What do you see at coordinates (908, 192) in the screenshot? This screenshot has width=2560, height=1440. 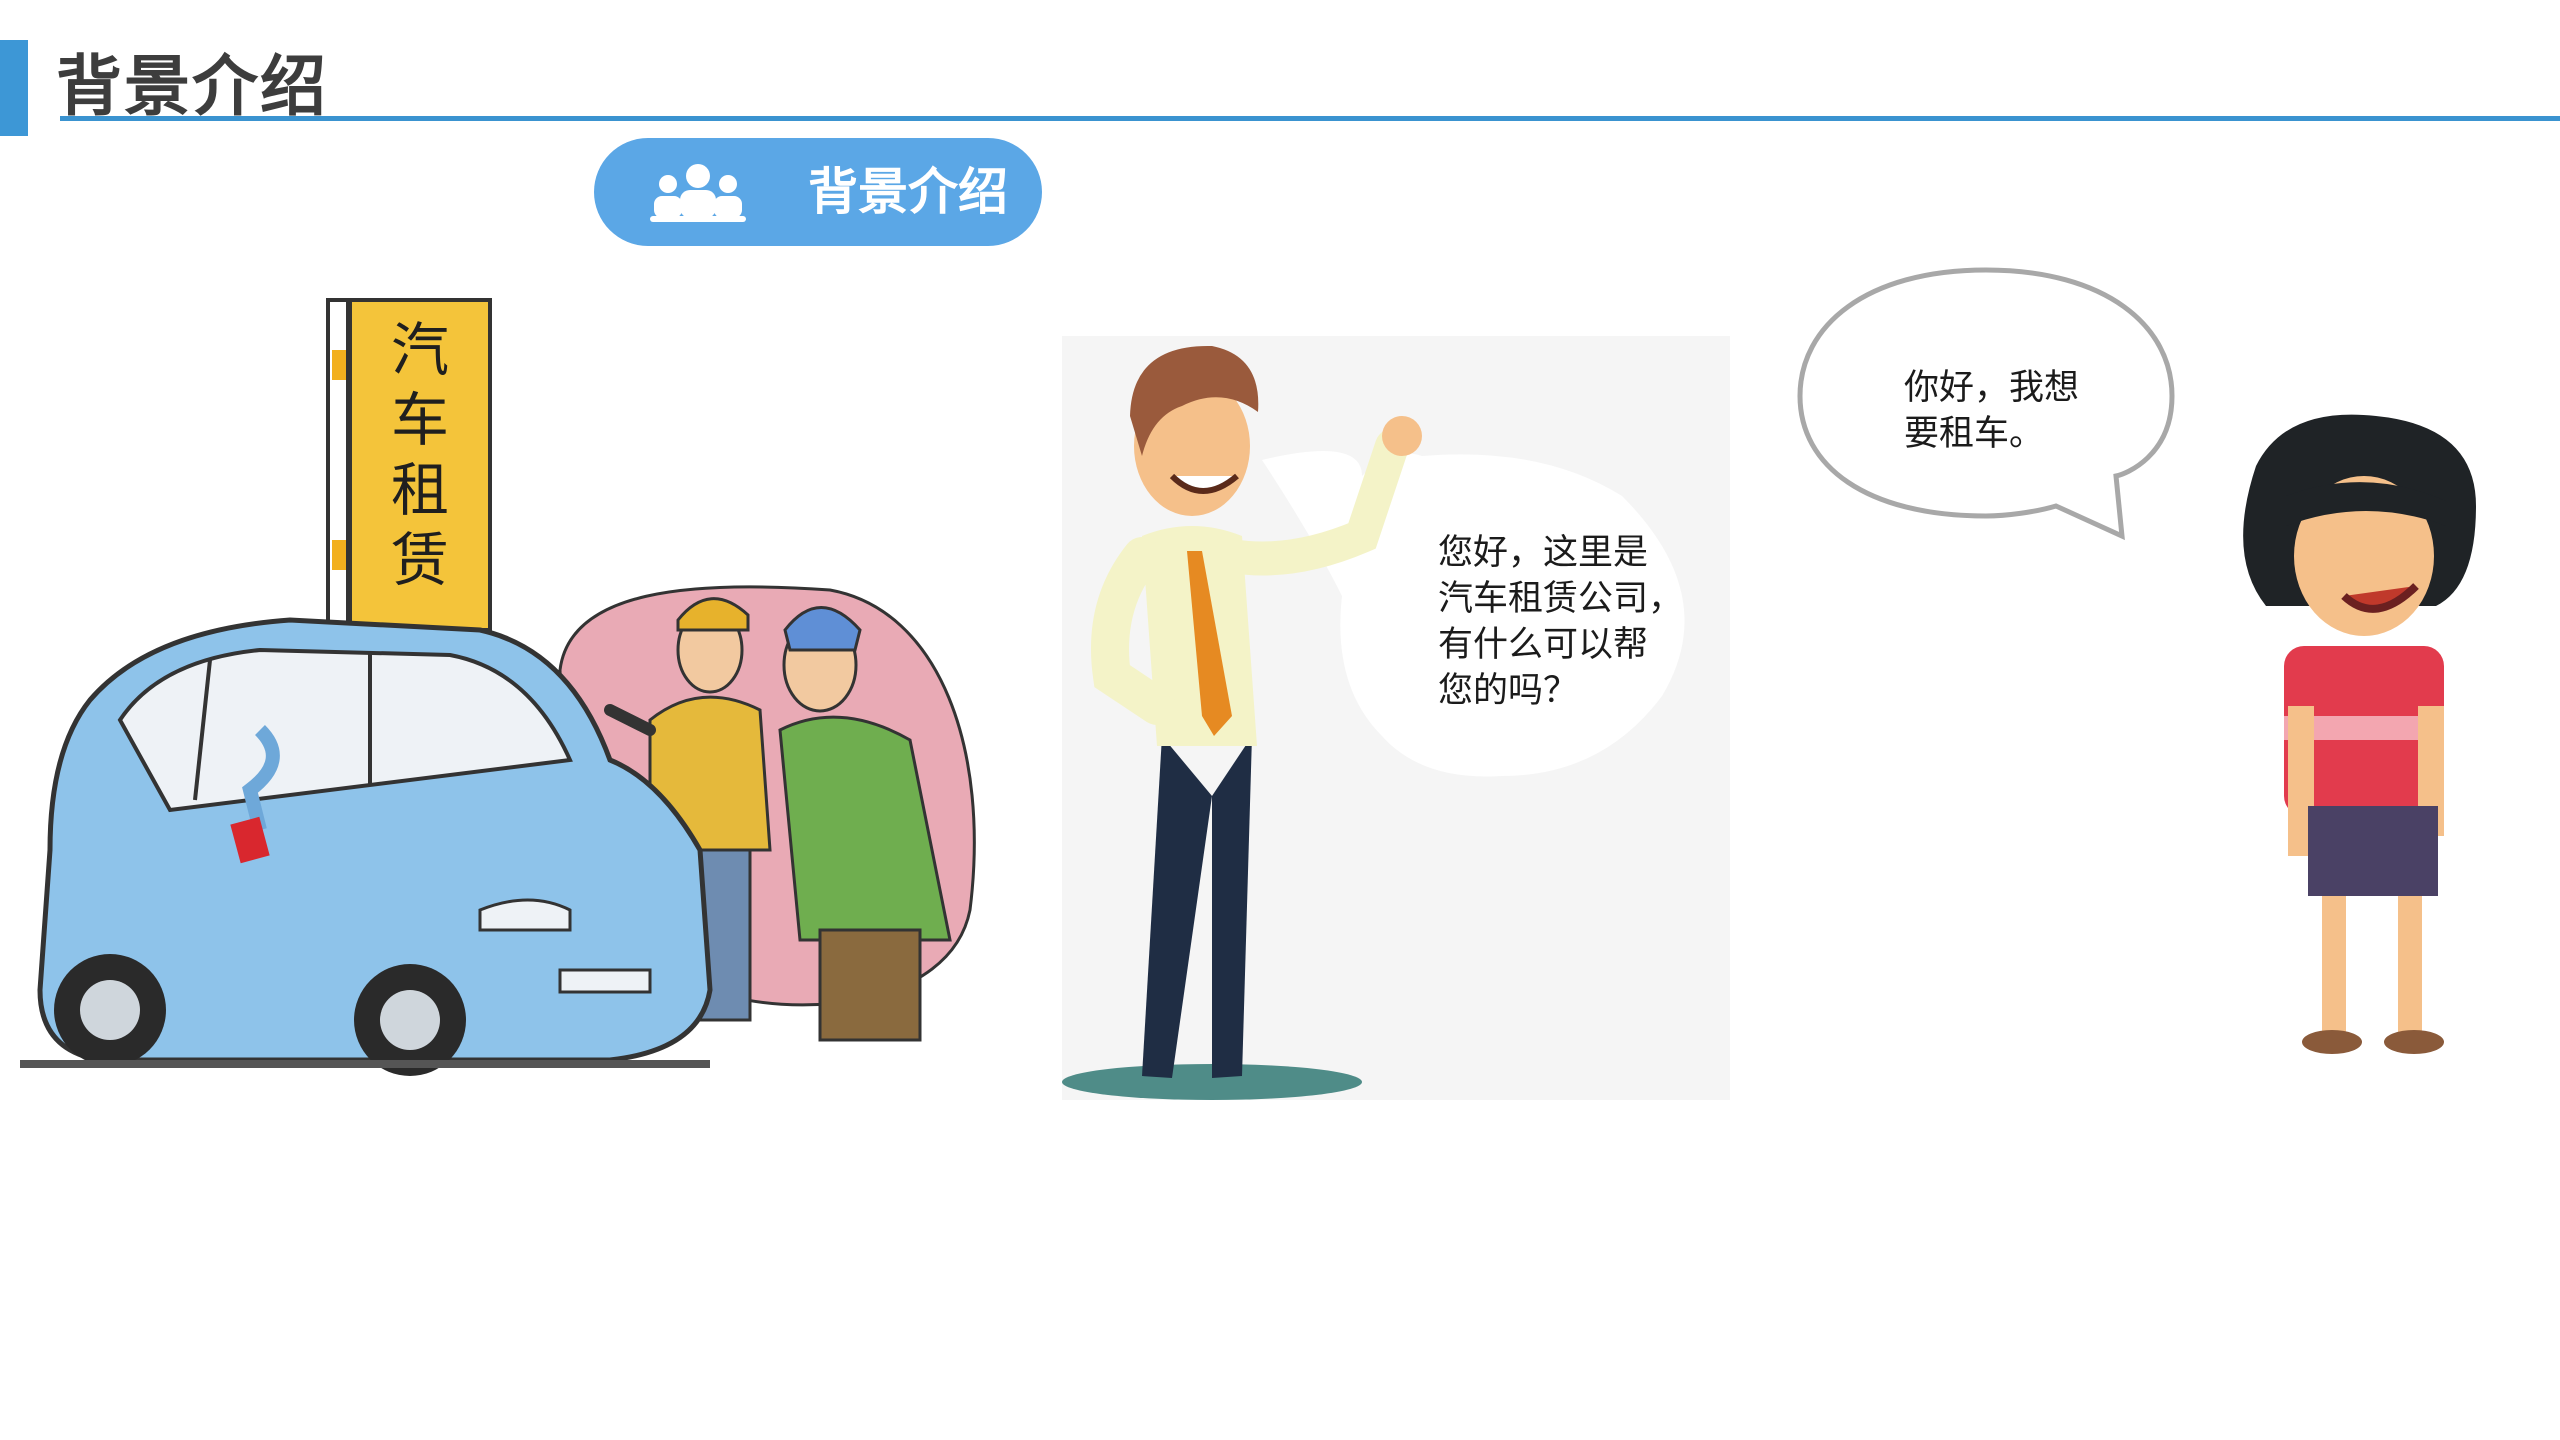 I see `section-badge-label: 背景介绍` at bounding box center [908, 192].